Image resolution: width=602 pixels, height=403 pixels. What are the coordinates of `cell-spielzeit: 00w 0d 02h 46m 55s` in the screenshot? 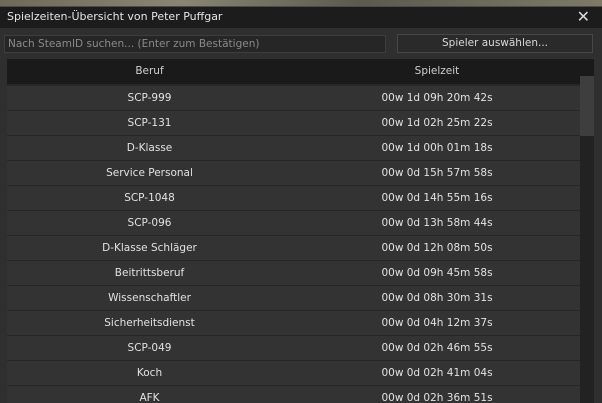 It's located at (437, 348).